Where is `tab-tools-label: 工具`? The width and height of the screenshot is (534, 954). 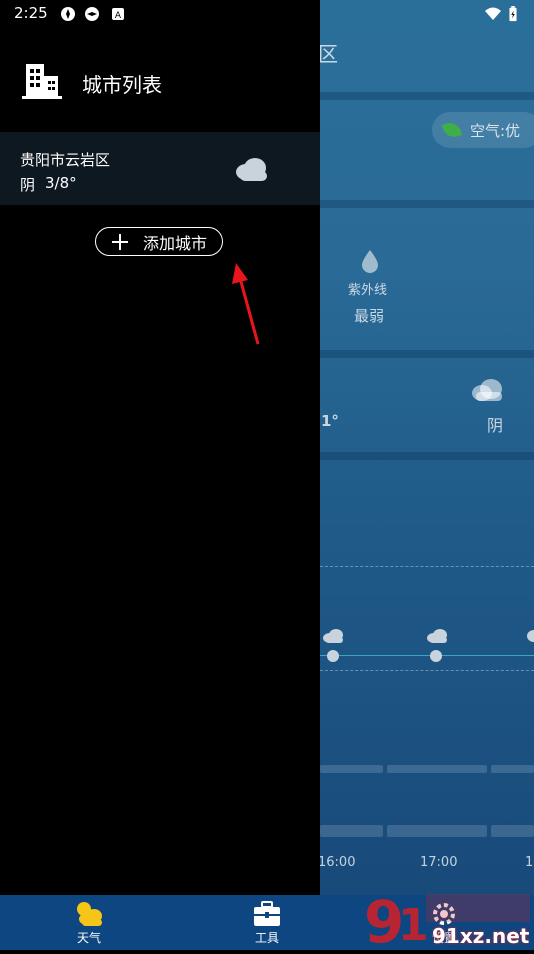
tab-tools-label: 工具 is located at coordinates (266, 938).